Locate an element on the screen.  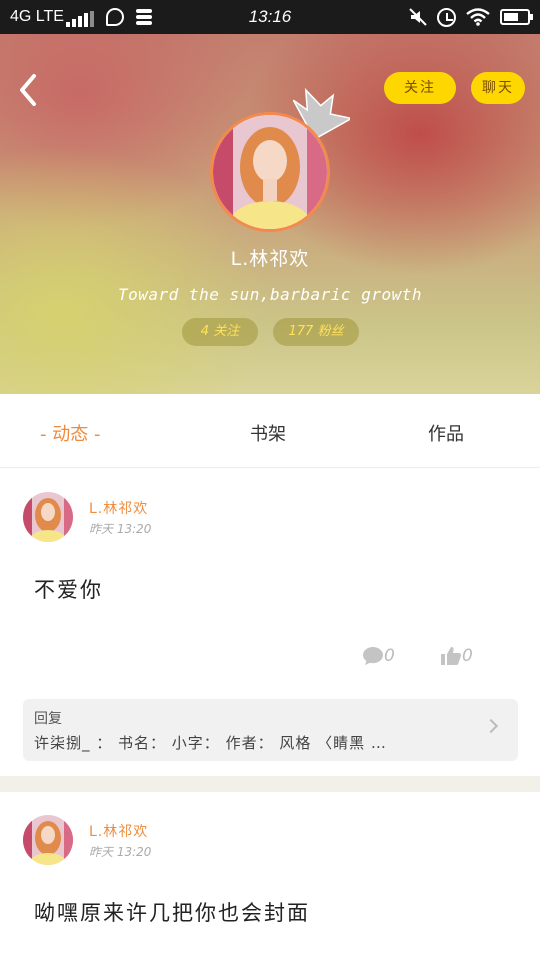
comment-icon is located at coordinates (373, 656).